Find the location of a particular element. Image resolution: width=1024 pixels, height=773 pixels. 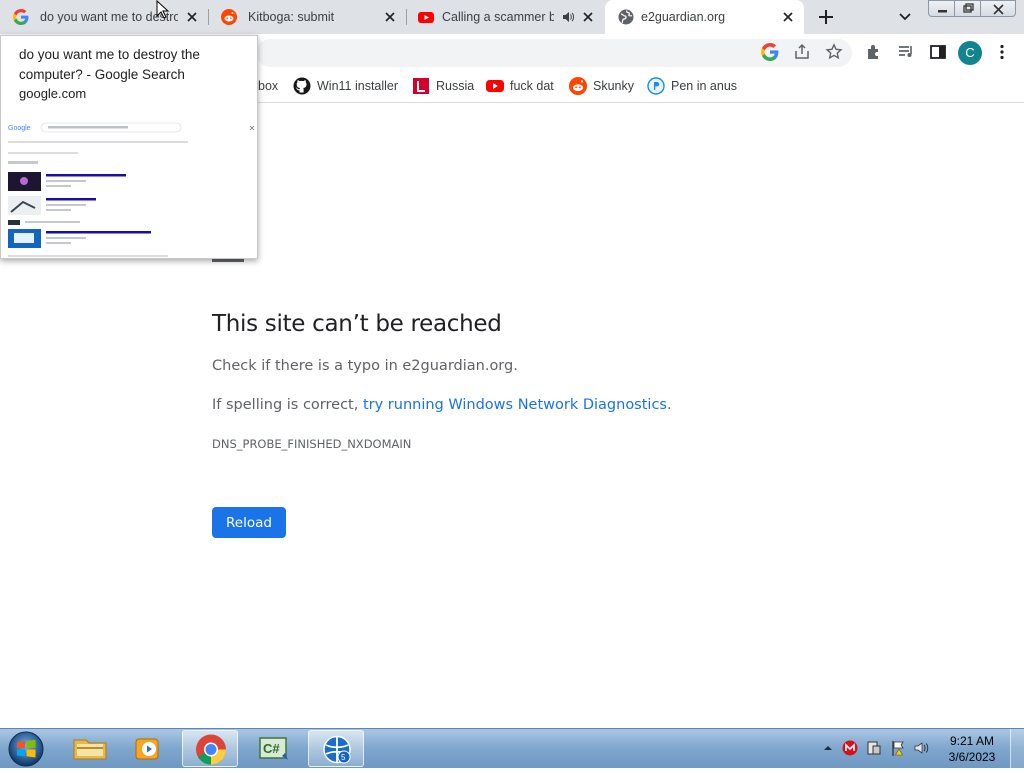

russia-icon is located at coordinates (421, 86).